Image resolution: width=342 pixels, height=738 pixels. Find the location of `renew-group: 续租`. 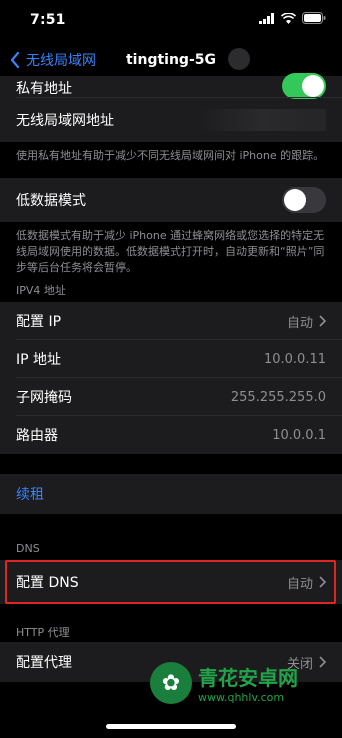

renew-group: 续租 is located at coordinates (171, 494).